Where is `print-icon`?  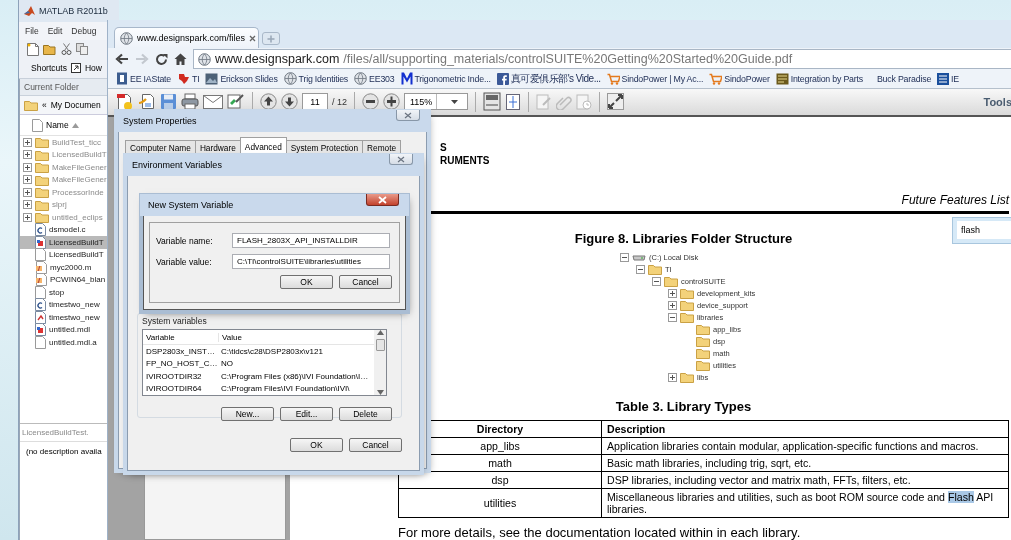
print-icon is located at coordinates (190, 102).